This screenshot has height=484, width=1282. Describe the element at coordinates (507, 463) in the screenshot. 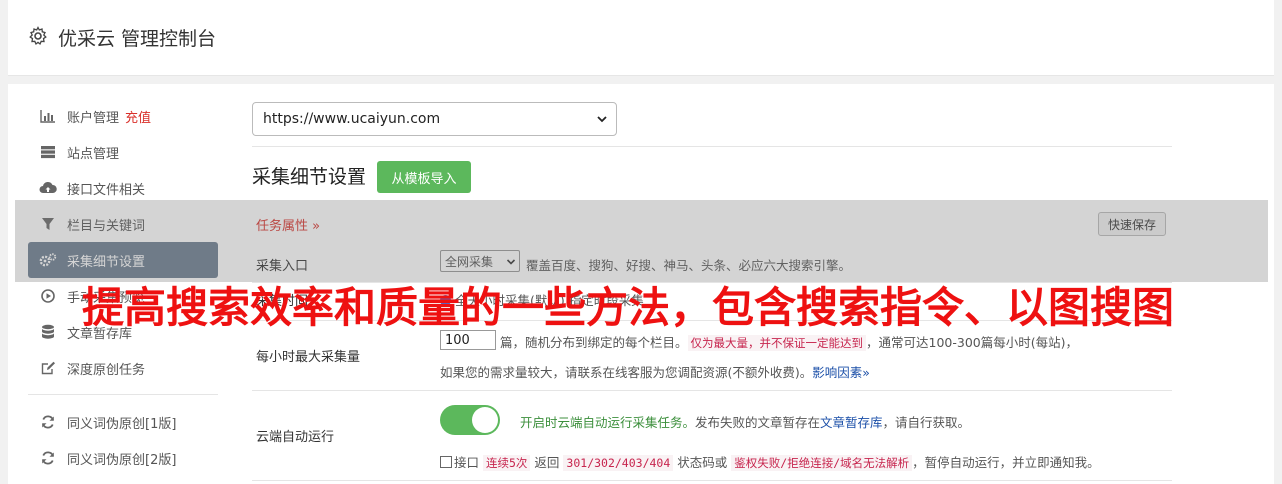

I see `consecutive-tag: 连续5次` at that location.